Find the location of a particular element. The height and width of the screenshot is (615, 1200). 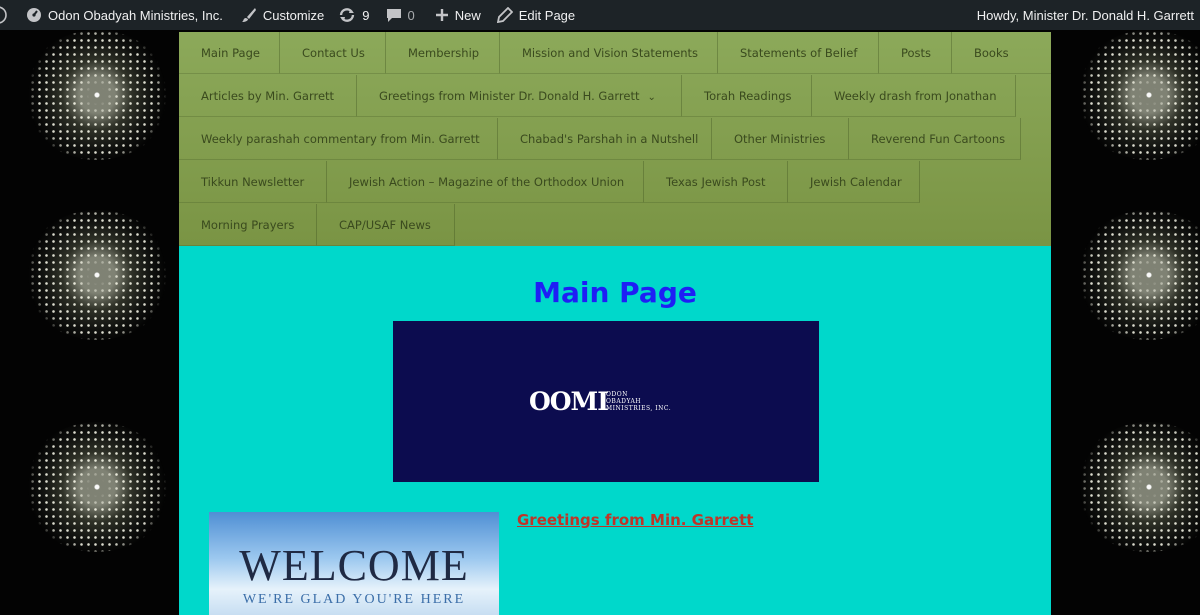

nav-label: Articles by Min. Garrett is located at coordinates (268, 96).